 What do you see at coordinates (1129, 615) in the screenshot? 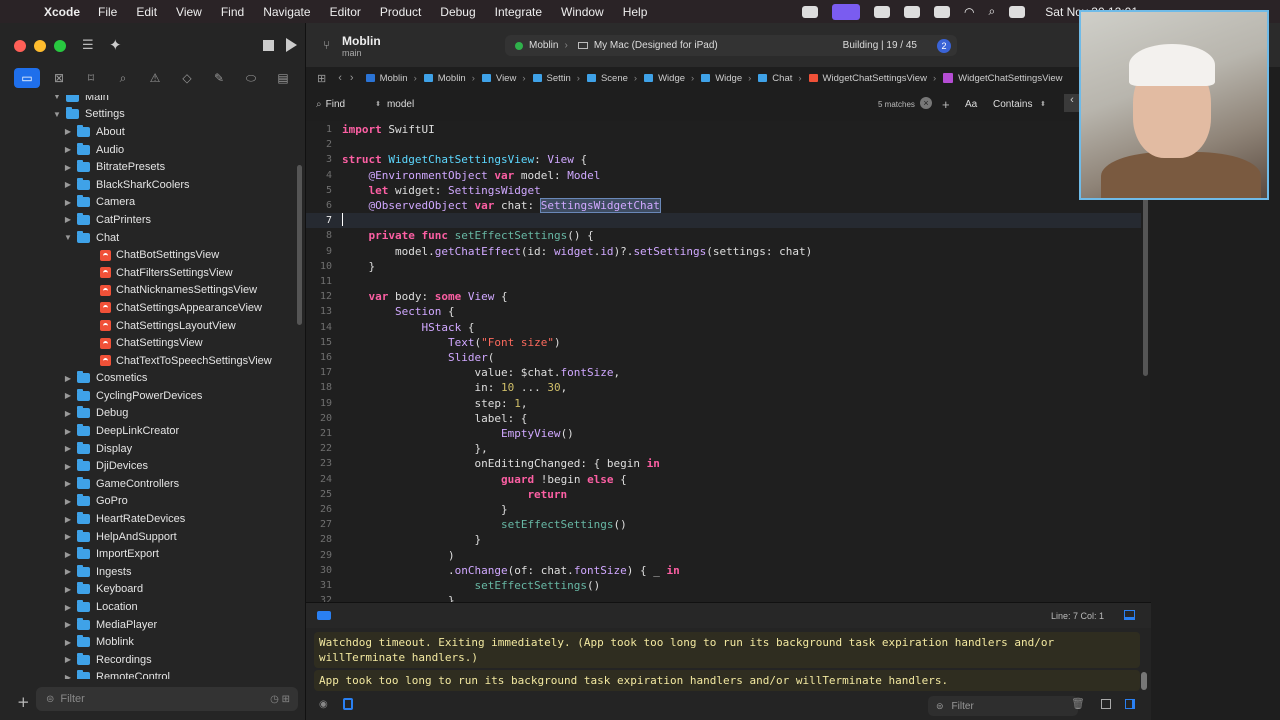
I see `panel-toggle-icon` at bounding box center [1129, 615].